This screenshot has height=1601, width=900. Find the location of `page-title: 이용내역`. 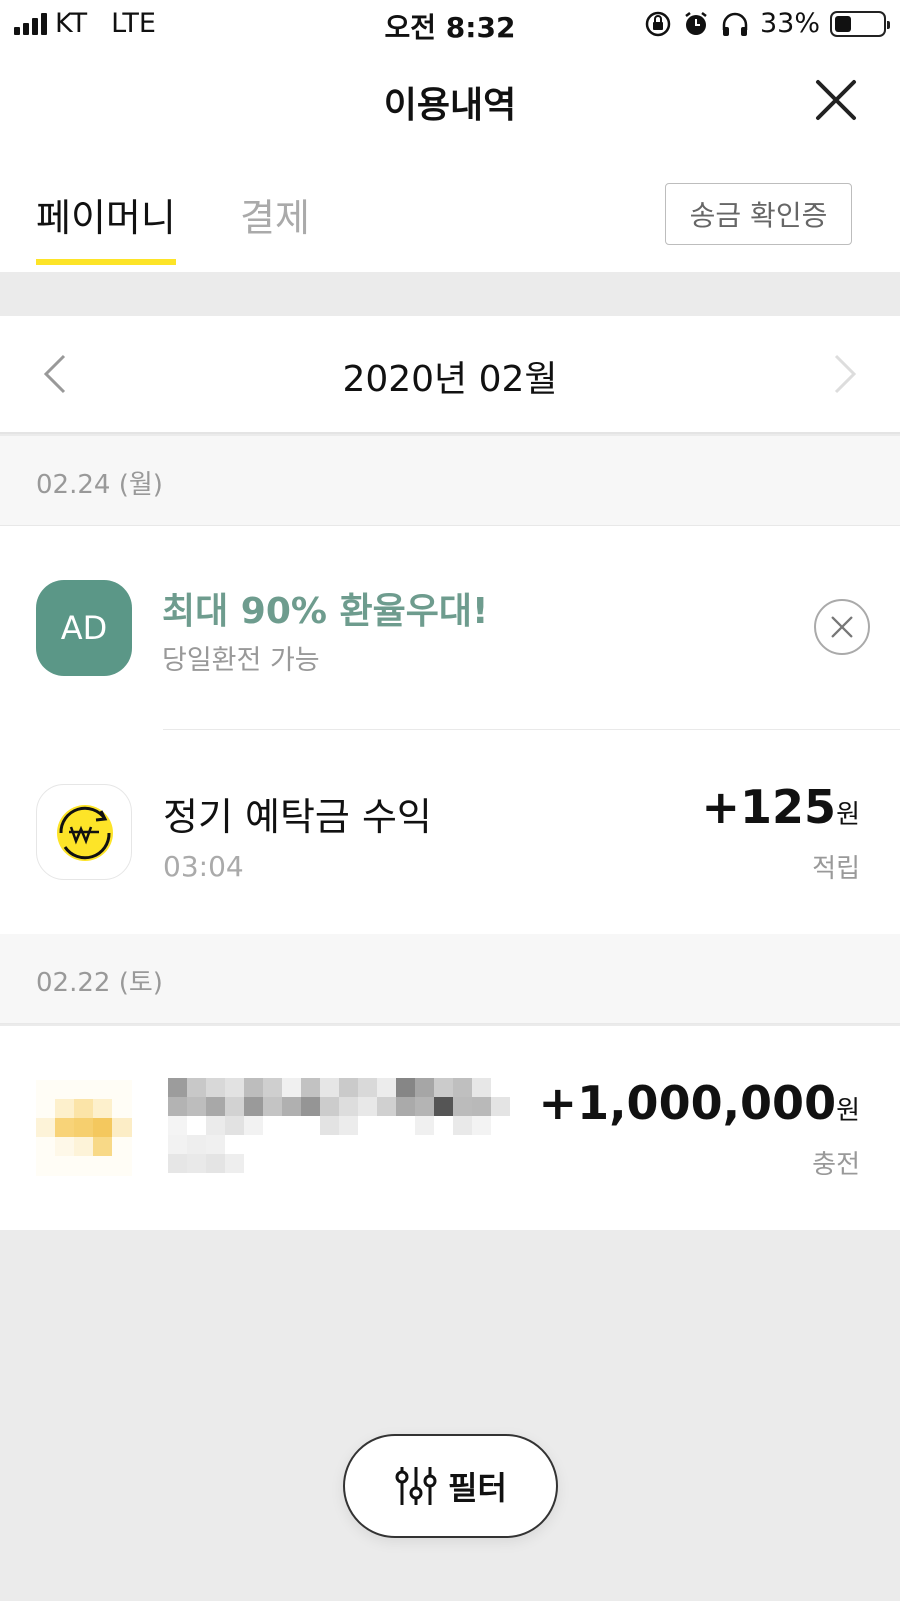

page-title: 이용내역 is located at coordinates (450, 105).